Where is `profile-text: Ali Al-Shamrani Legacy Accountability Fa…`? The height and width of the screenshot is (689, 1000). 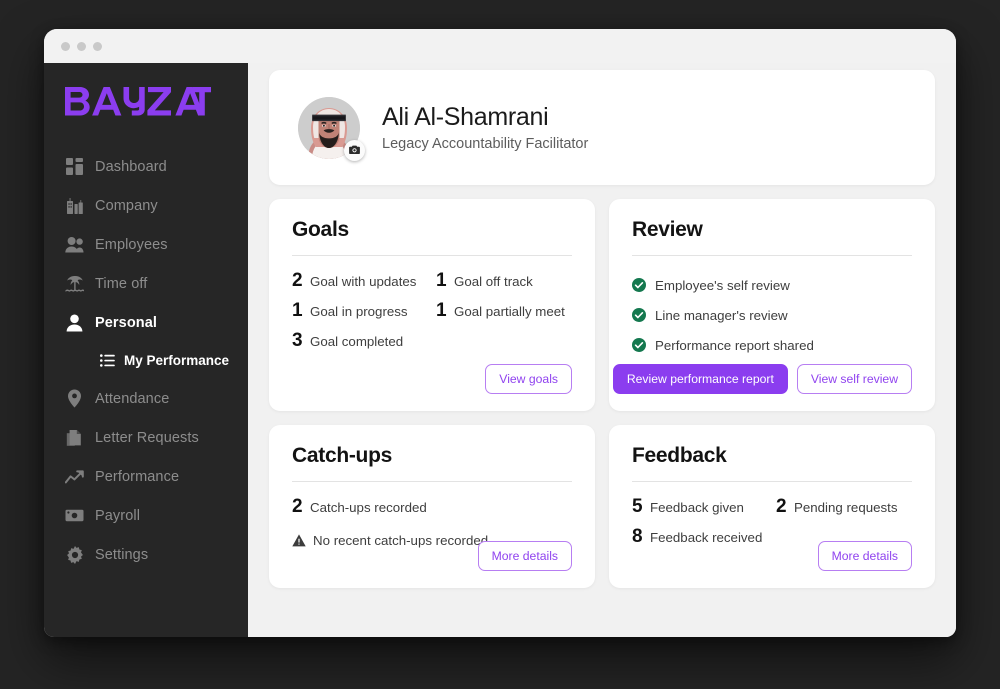
profile-text: Ali Al-Shamrani Legacy Accountability Fa… is located at coordinates (485, 127).